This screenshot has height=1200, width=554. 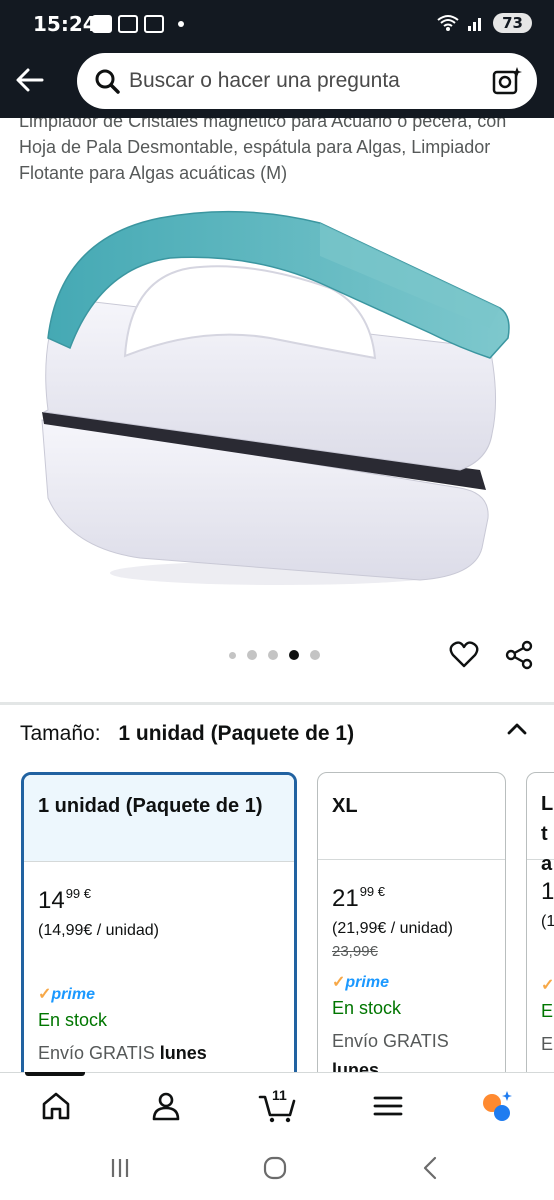 I want to click on unit-price: (1, so click(x=547, y=921).